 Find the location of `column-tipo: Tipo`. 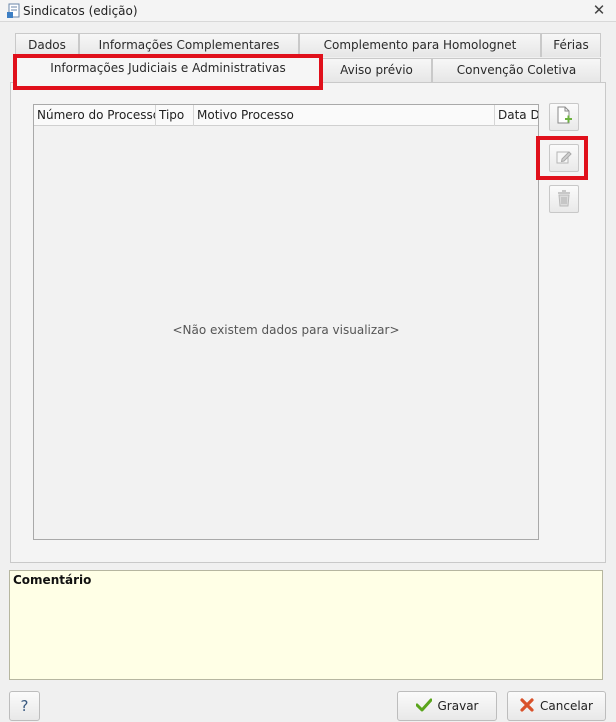

column-tipo: Tipo is located at coordinates (175, 115).